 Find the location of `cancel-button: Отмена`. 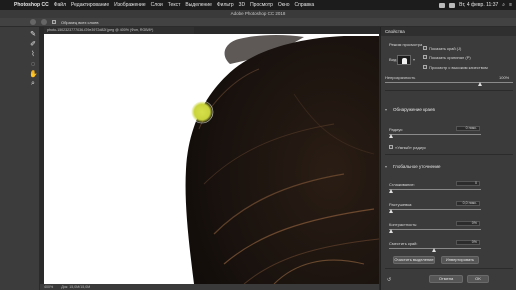

cancel-button: Отмена is located at coordinates (446, 279).